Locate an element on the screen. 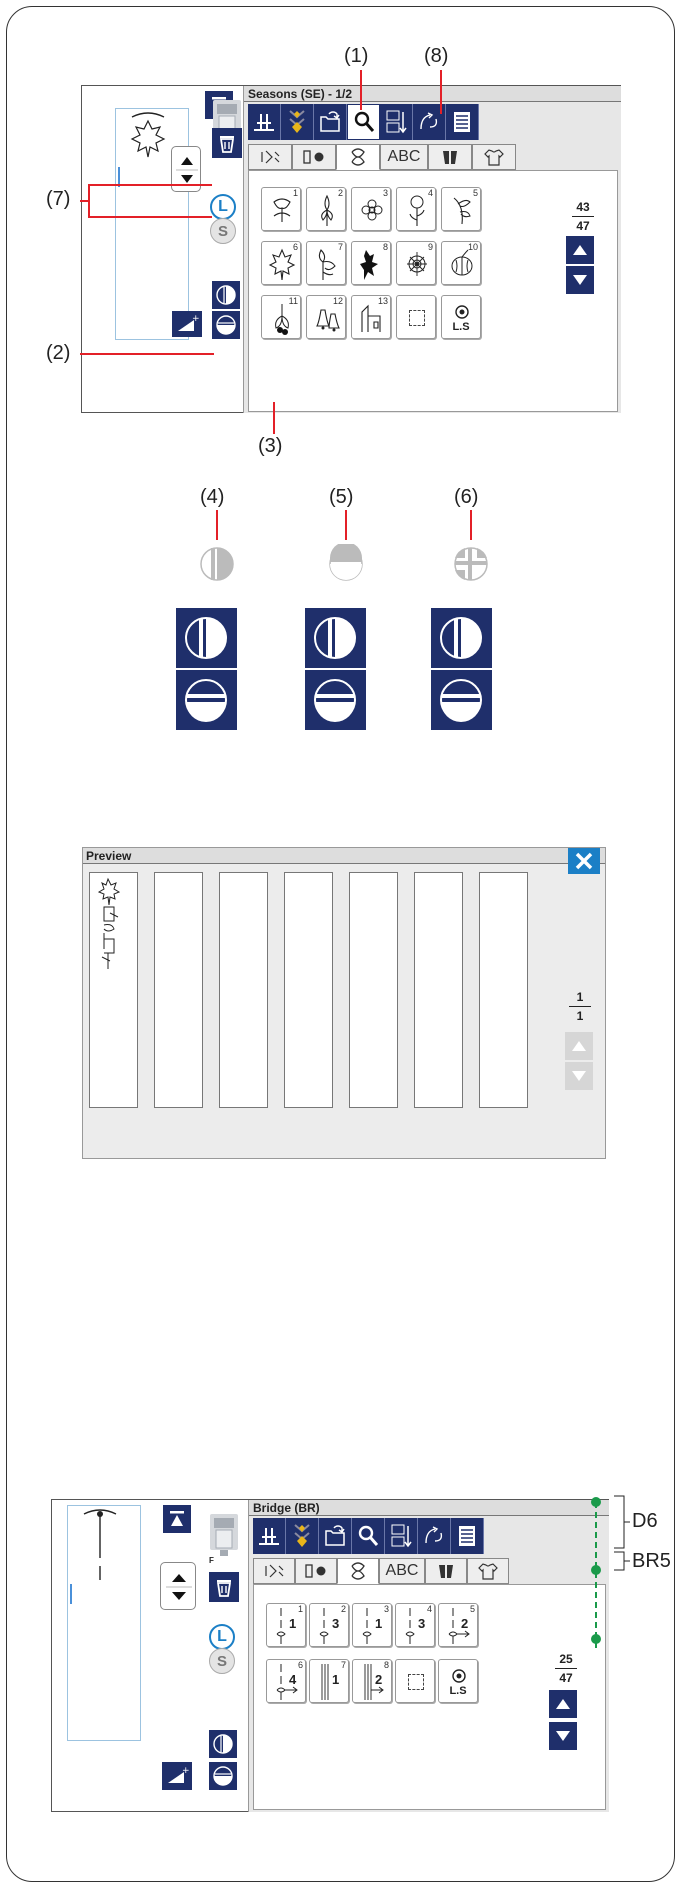 The image size is (681, 1888). pattern-cell-1: 1 is located at coordinates (281, 209).